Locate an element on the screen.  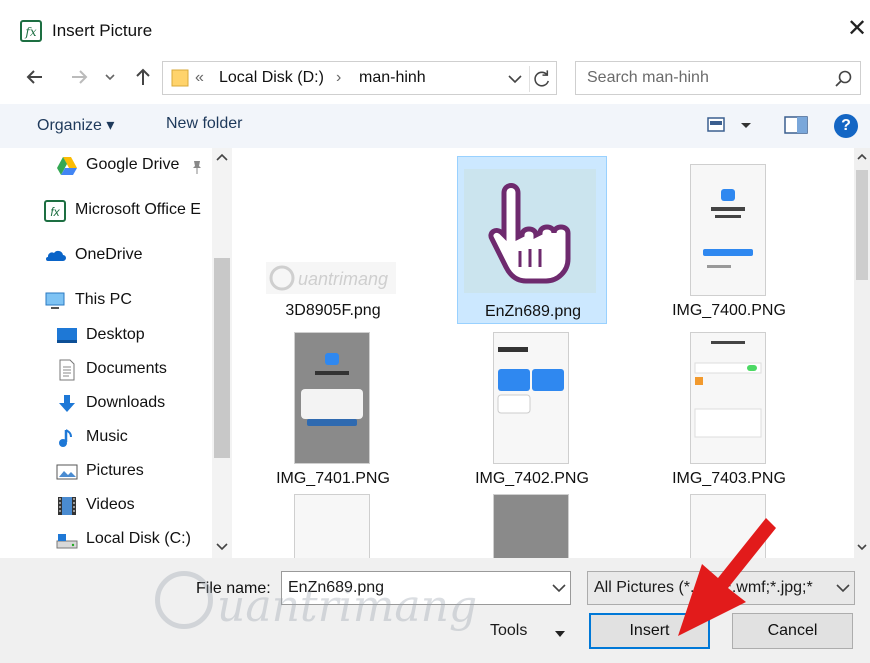
sidebar-item-pictures: Pictures is located at coordinates (105, 472).